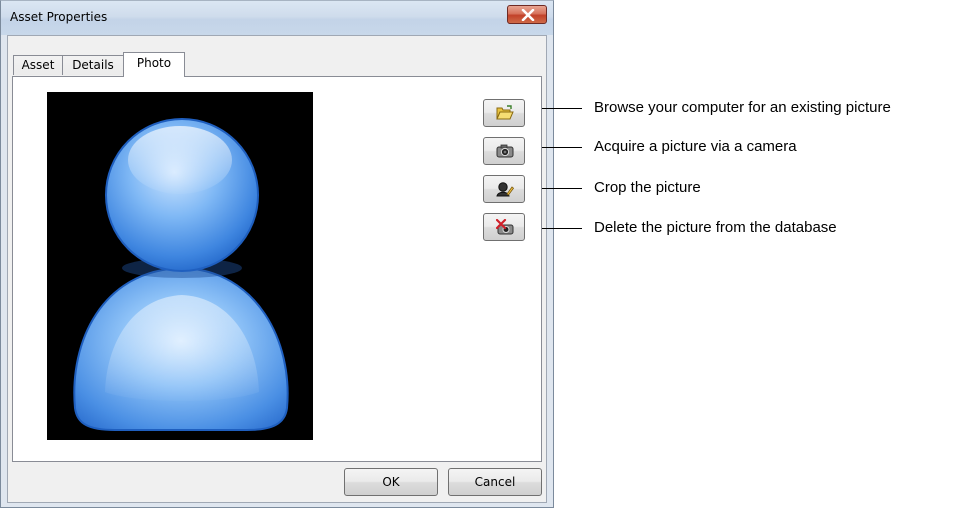  Describe the element at coordinates (695, 146) in the screenshot. I see `callout-camera: Acquire a picture via a camera` at that location.